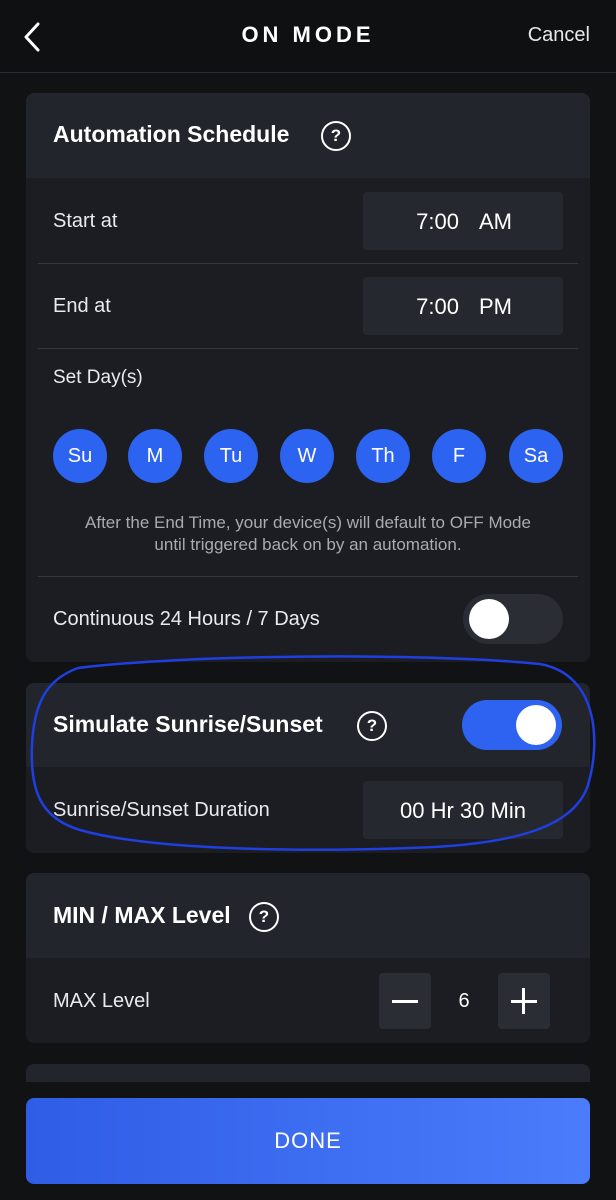 The height and width of the screenshot is (1200, 616). Describe the element at coordinates (101, 1001) in the screenshot. I see `max-level-label: MAX Level` at that location.